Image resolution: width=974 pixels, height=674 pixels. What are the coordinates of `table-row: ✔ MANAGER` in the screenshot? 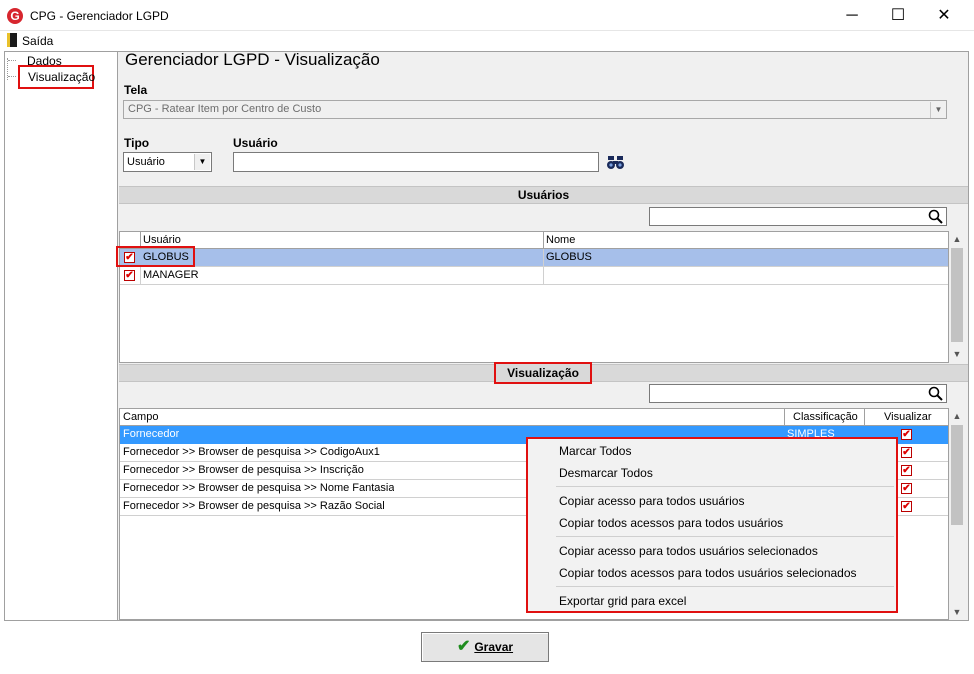 It's located at (534, 276).